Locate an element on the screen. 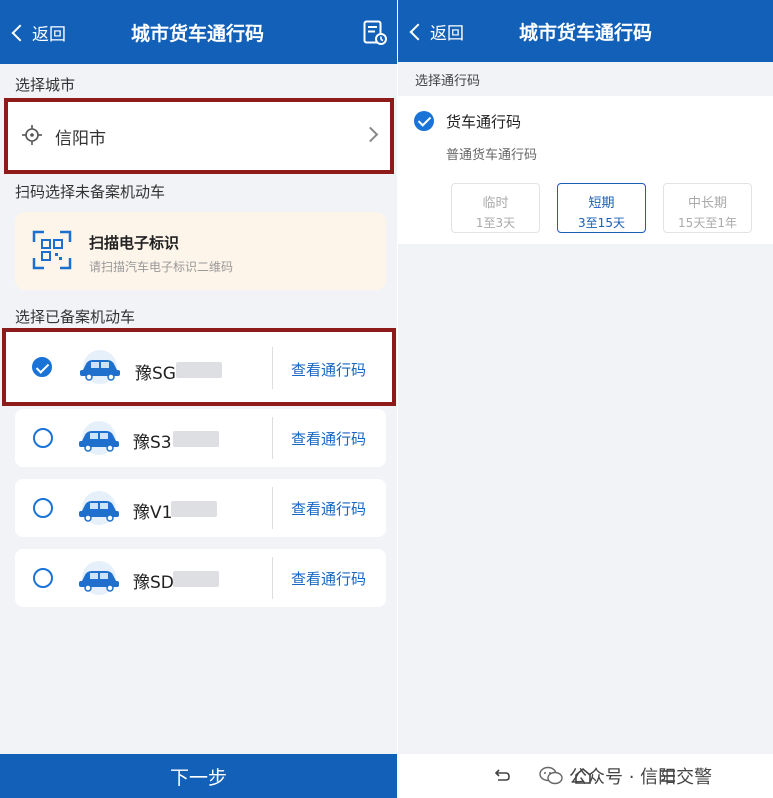 This screenshot has width=773, height=798. watermark-text: 公众号 · 信阳交警 is located at coordinates (641, 777).